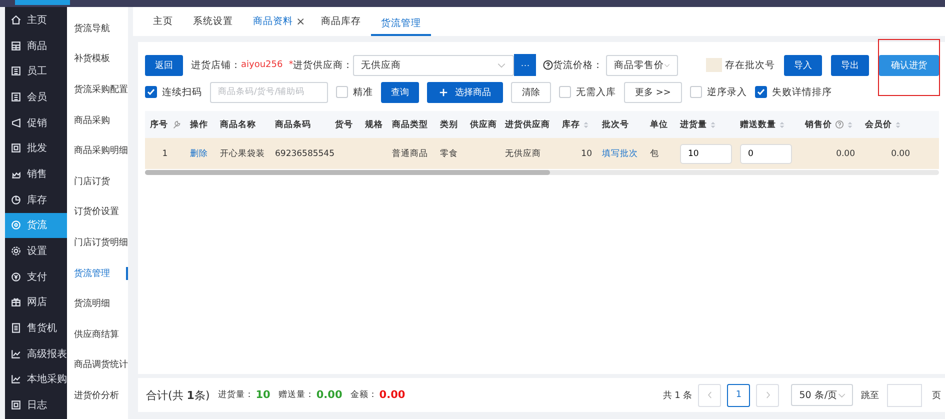  I want to click on home-icon, so click(16, 20).